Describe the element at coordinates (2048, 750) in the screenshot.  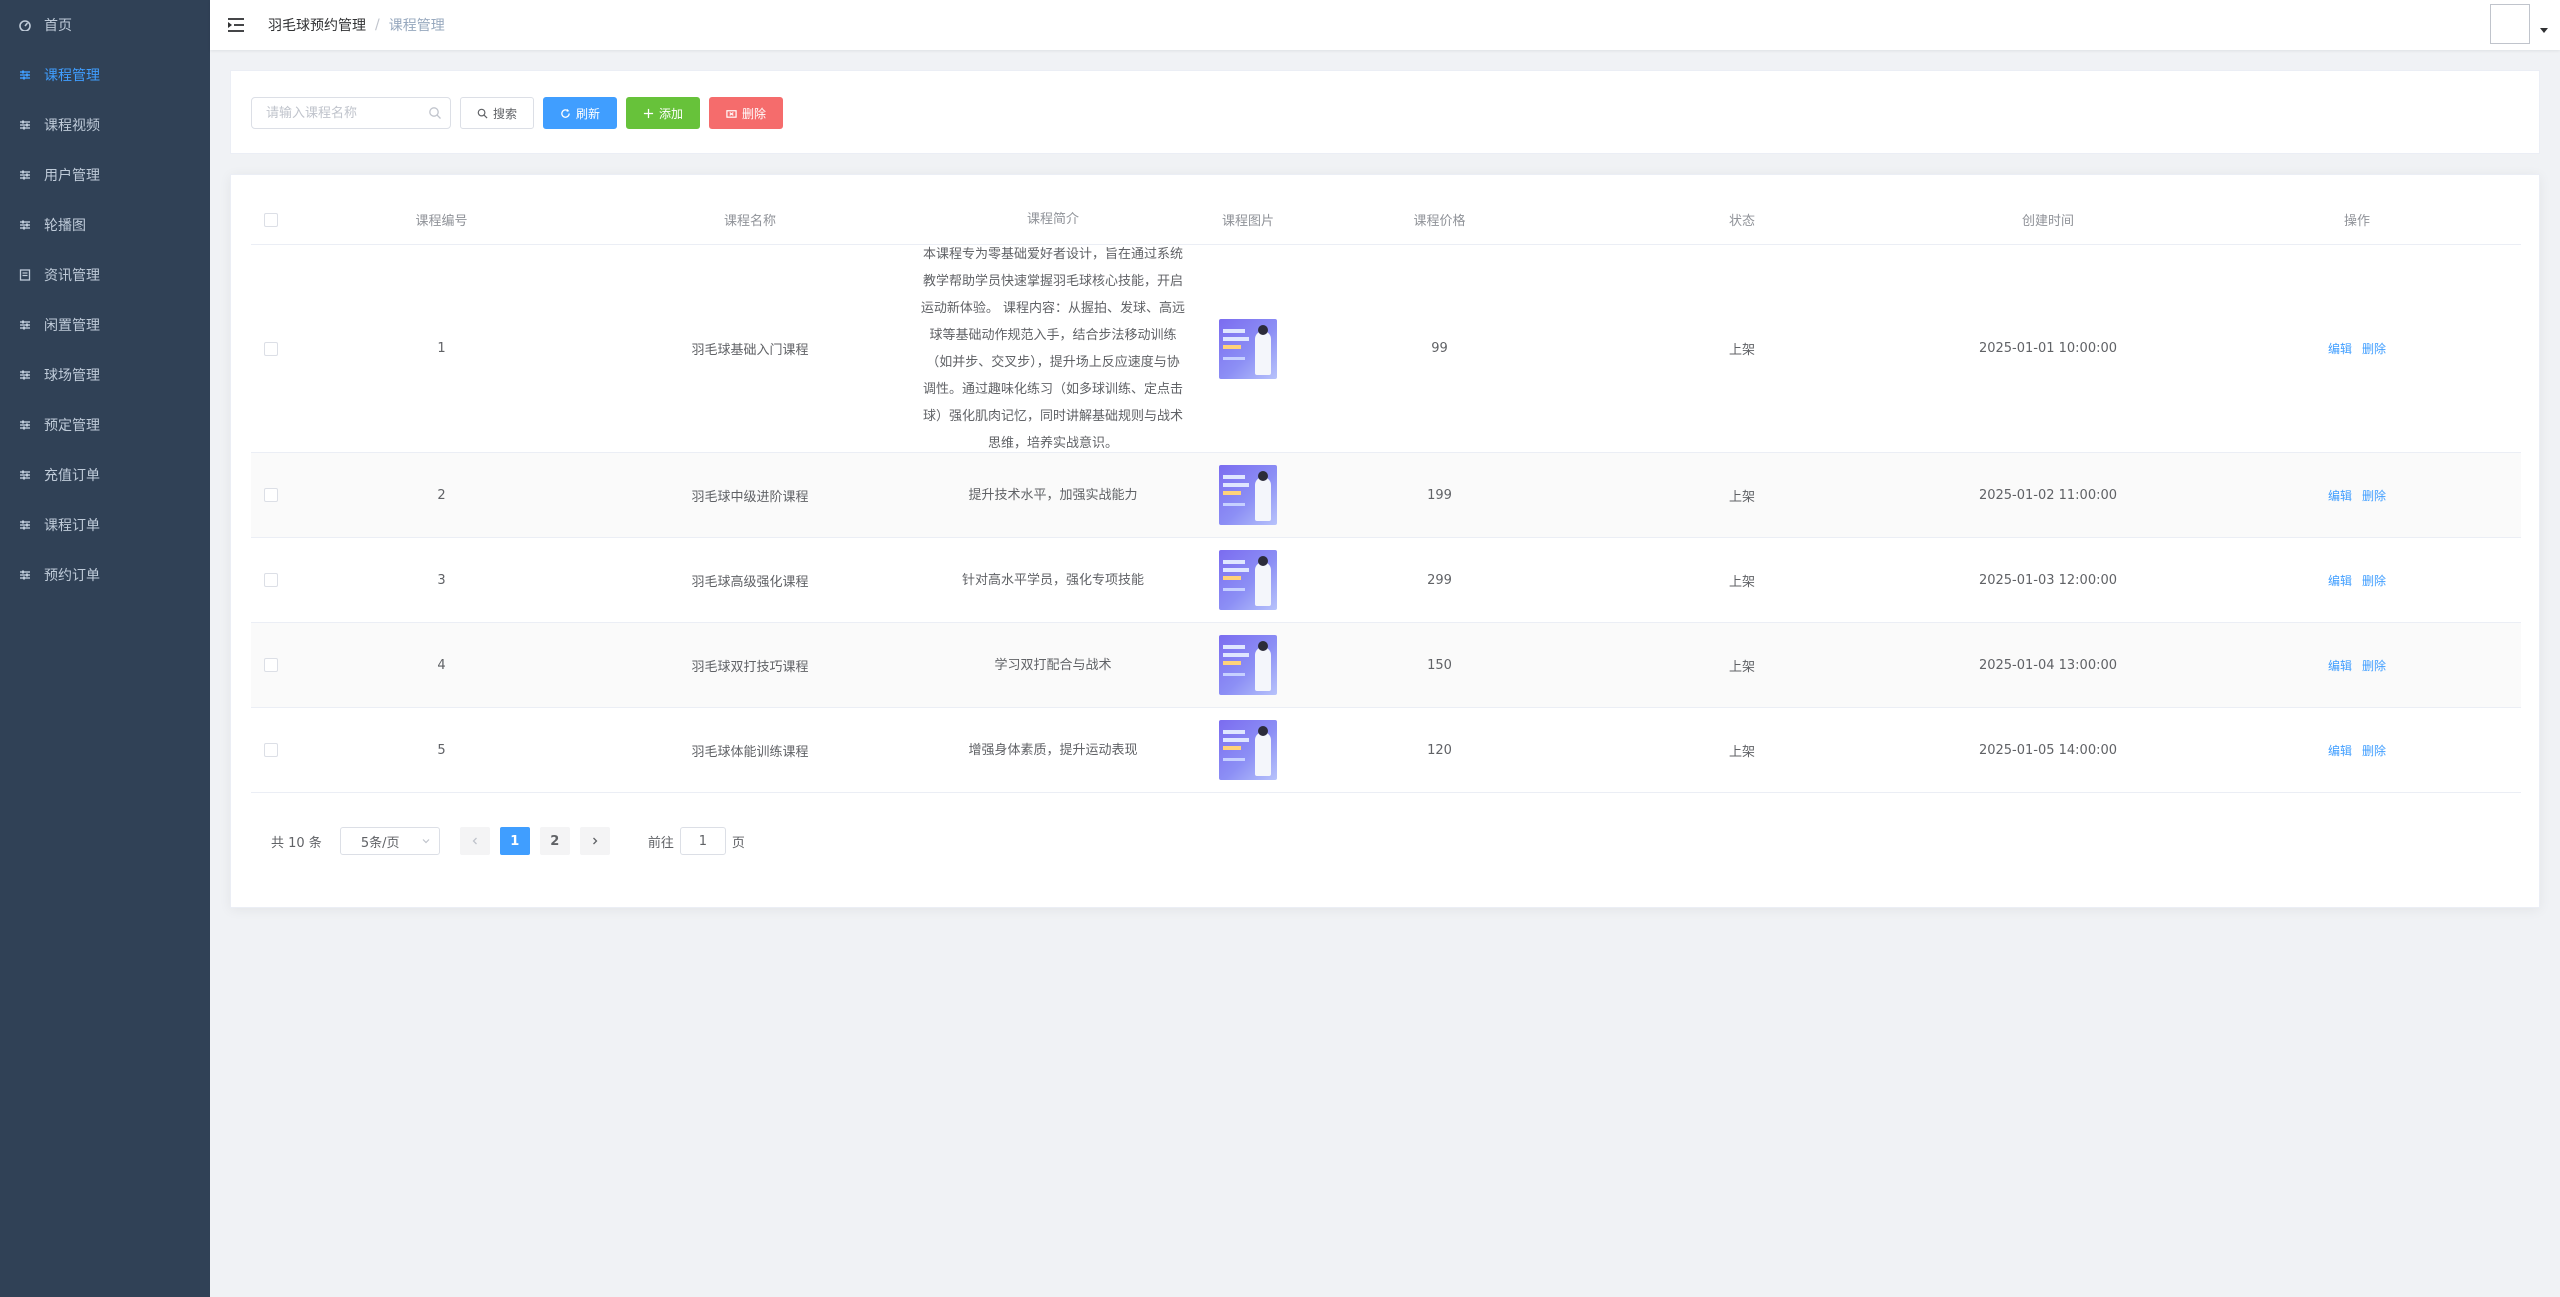
I see `created-time: 2025-01-05 14:00:00` at that location.